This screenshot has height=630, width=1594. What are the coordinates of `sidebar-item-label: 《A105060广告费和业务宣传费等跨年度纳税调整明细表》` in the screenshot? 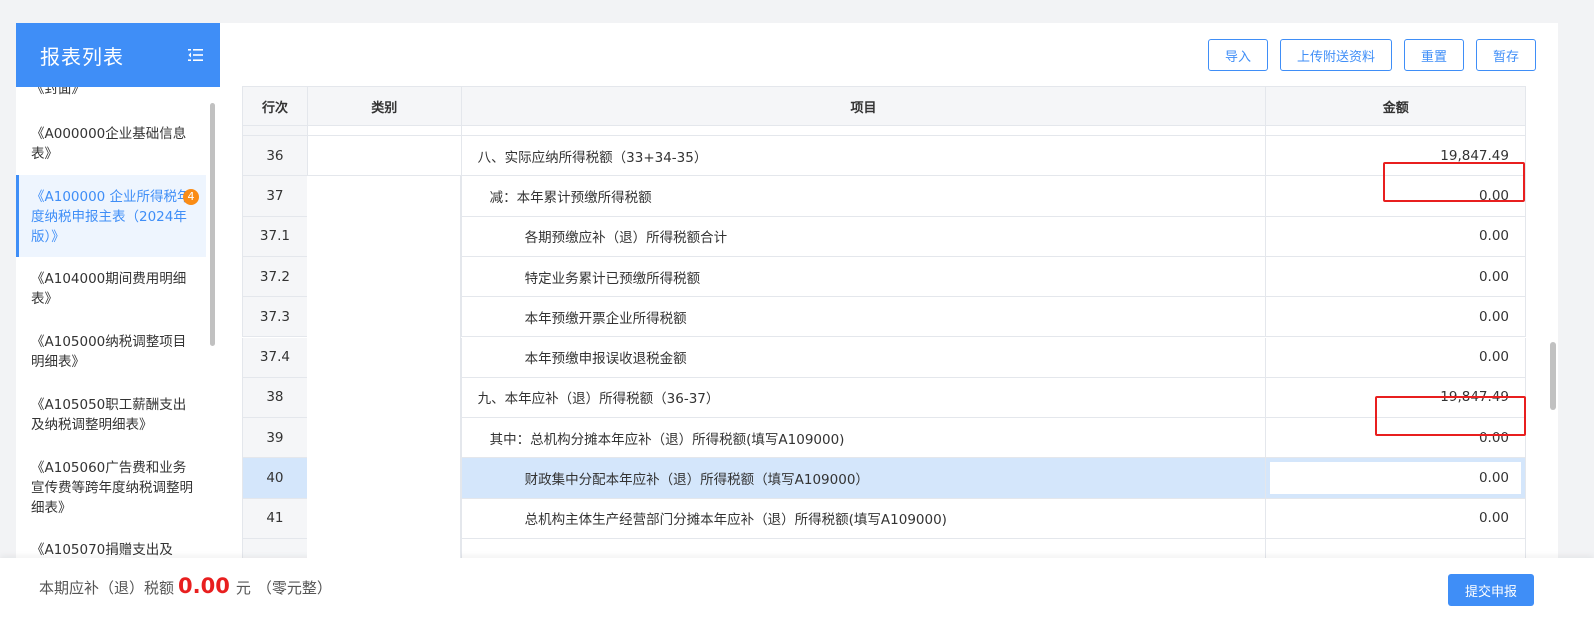 It's located at (112, 488).